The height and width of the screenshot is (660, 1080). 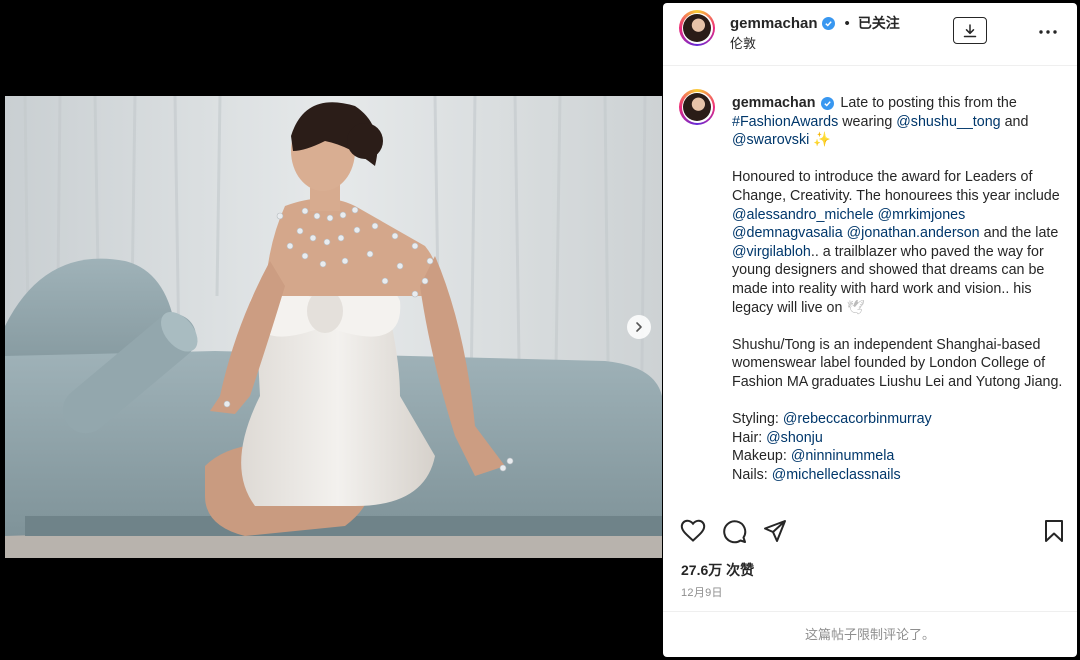 I want to click on like-button, so click(x=693, y=533).